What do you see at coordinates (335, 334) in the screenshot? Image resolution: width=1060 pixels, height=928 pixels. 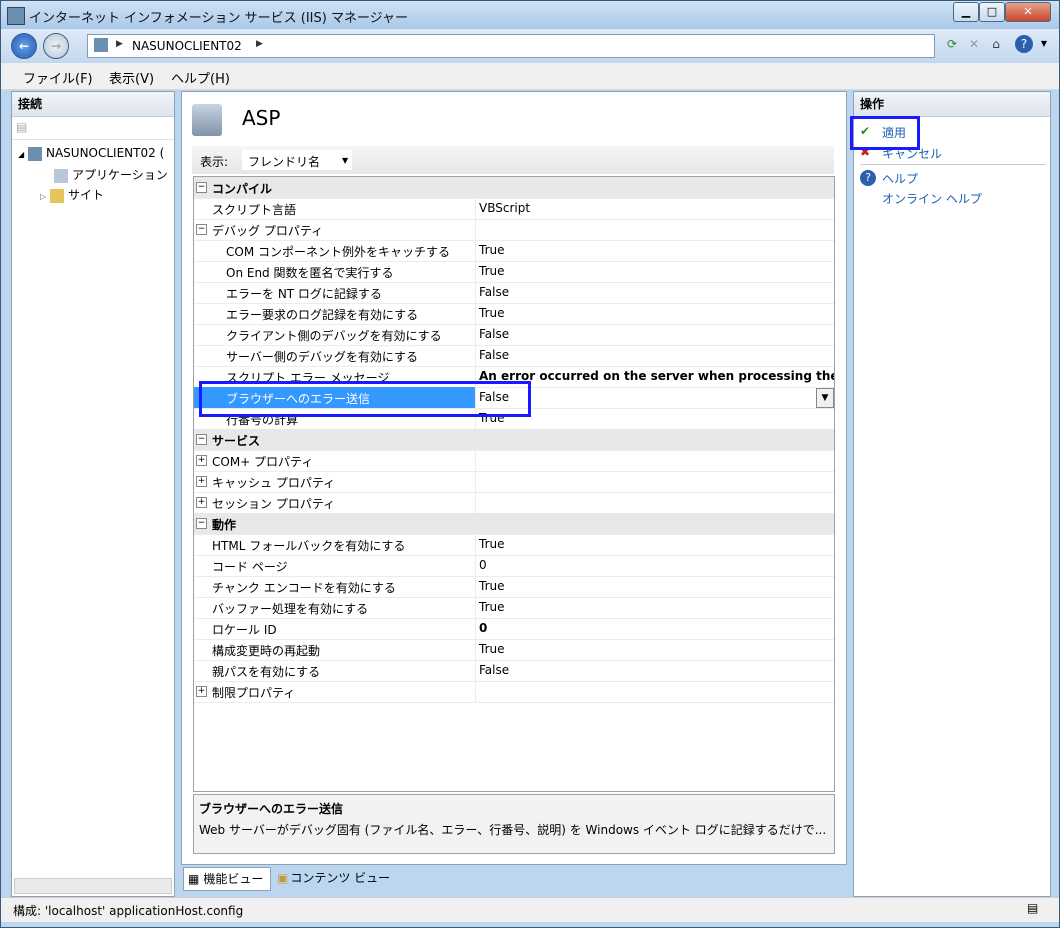 I see `property-name-cell: クライアント側のデバッグを有効にする` at bounding box center [335, 334].